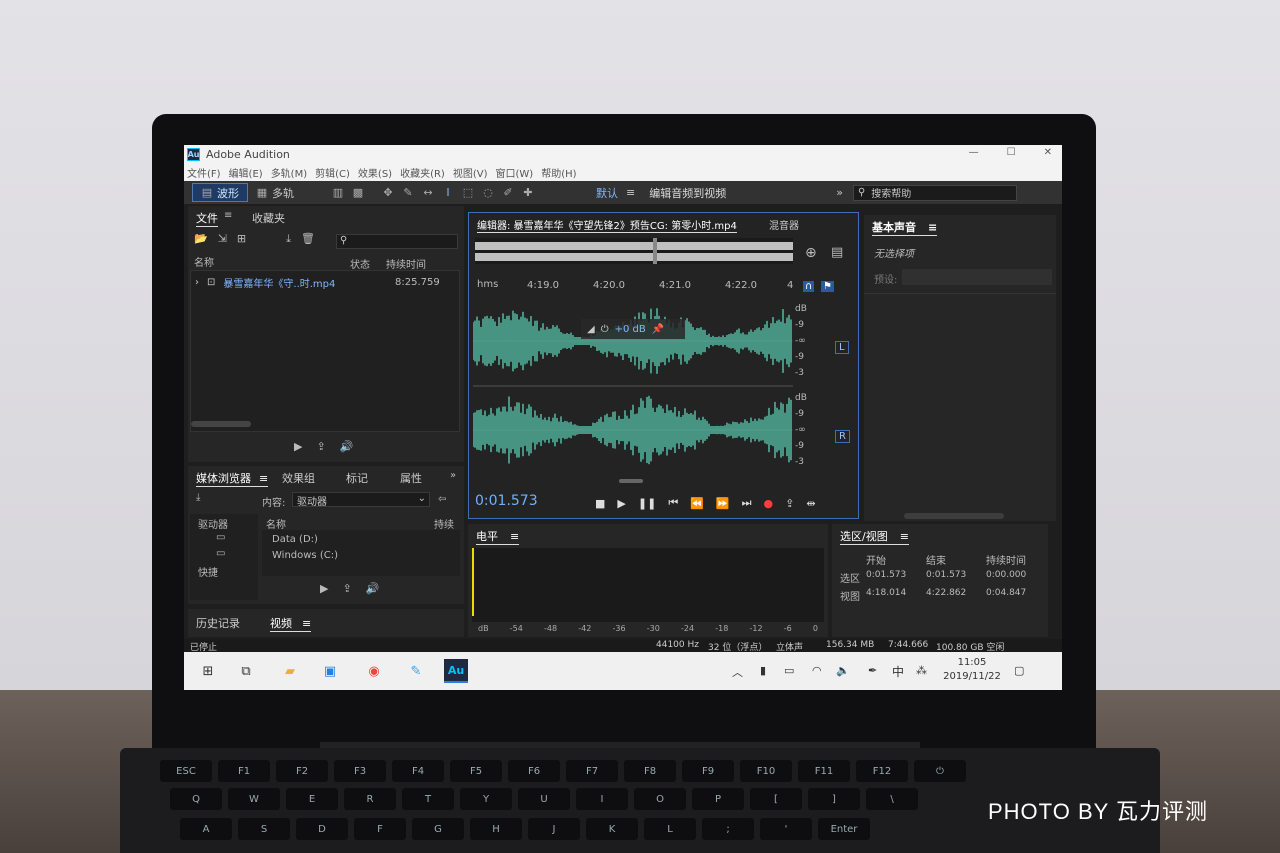  I want to click on tab-selection-view: 选区/视图 ≡, so click(874, 536).